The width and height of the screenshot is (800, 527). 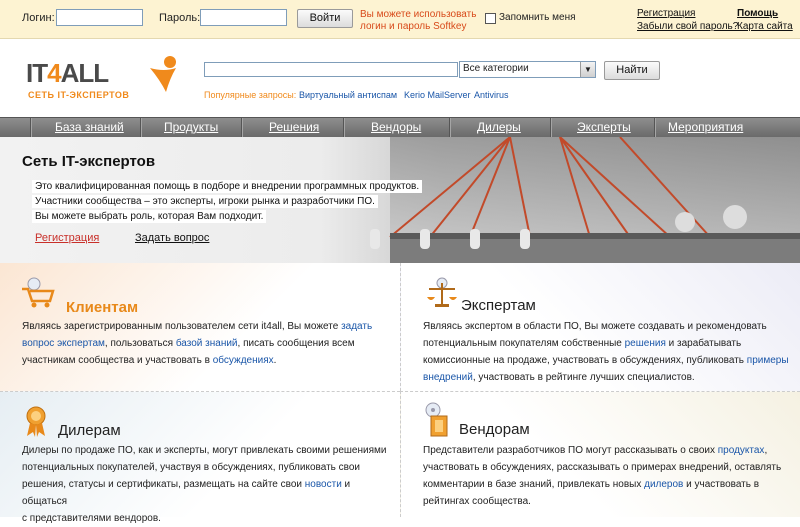 What do you see at coordinates (663, 484) in the screenshot?
I see `dealers-link: дилеров` at bounding box center [663, 484].